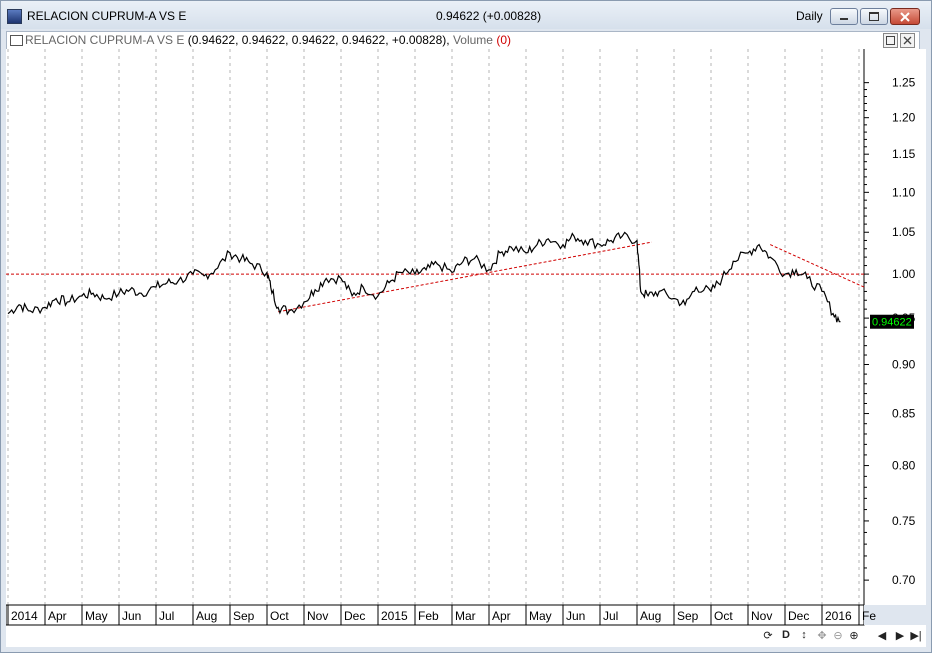 This screenshot has width=932, height=653. What do you see at coordinates (489, 16) in the screenshot?
I see `title-price-change: 0.94622 (+0.00828)` at bounding box center [489, 16].